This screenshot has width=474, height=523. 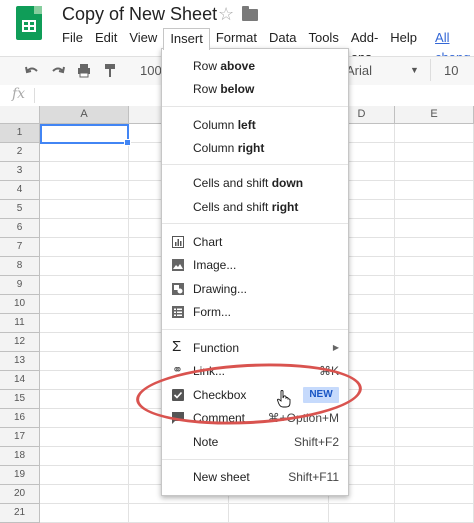 What do you see at coordinates (255, 242) in the screenshot?
I see `menu-item-chart: Chart` at bounding box center [255, 242].